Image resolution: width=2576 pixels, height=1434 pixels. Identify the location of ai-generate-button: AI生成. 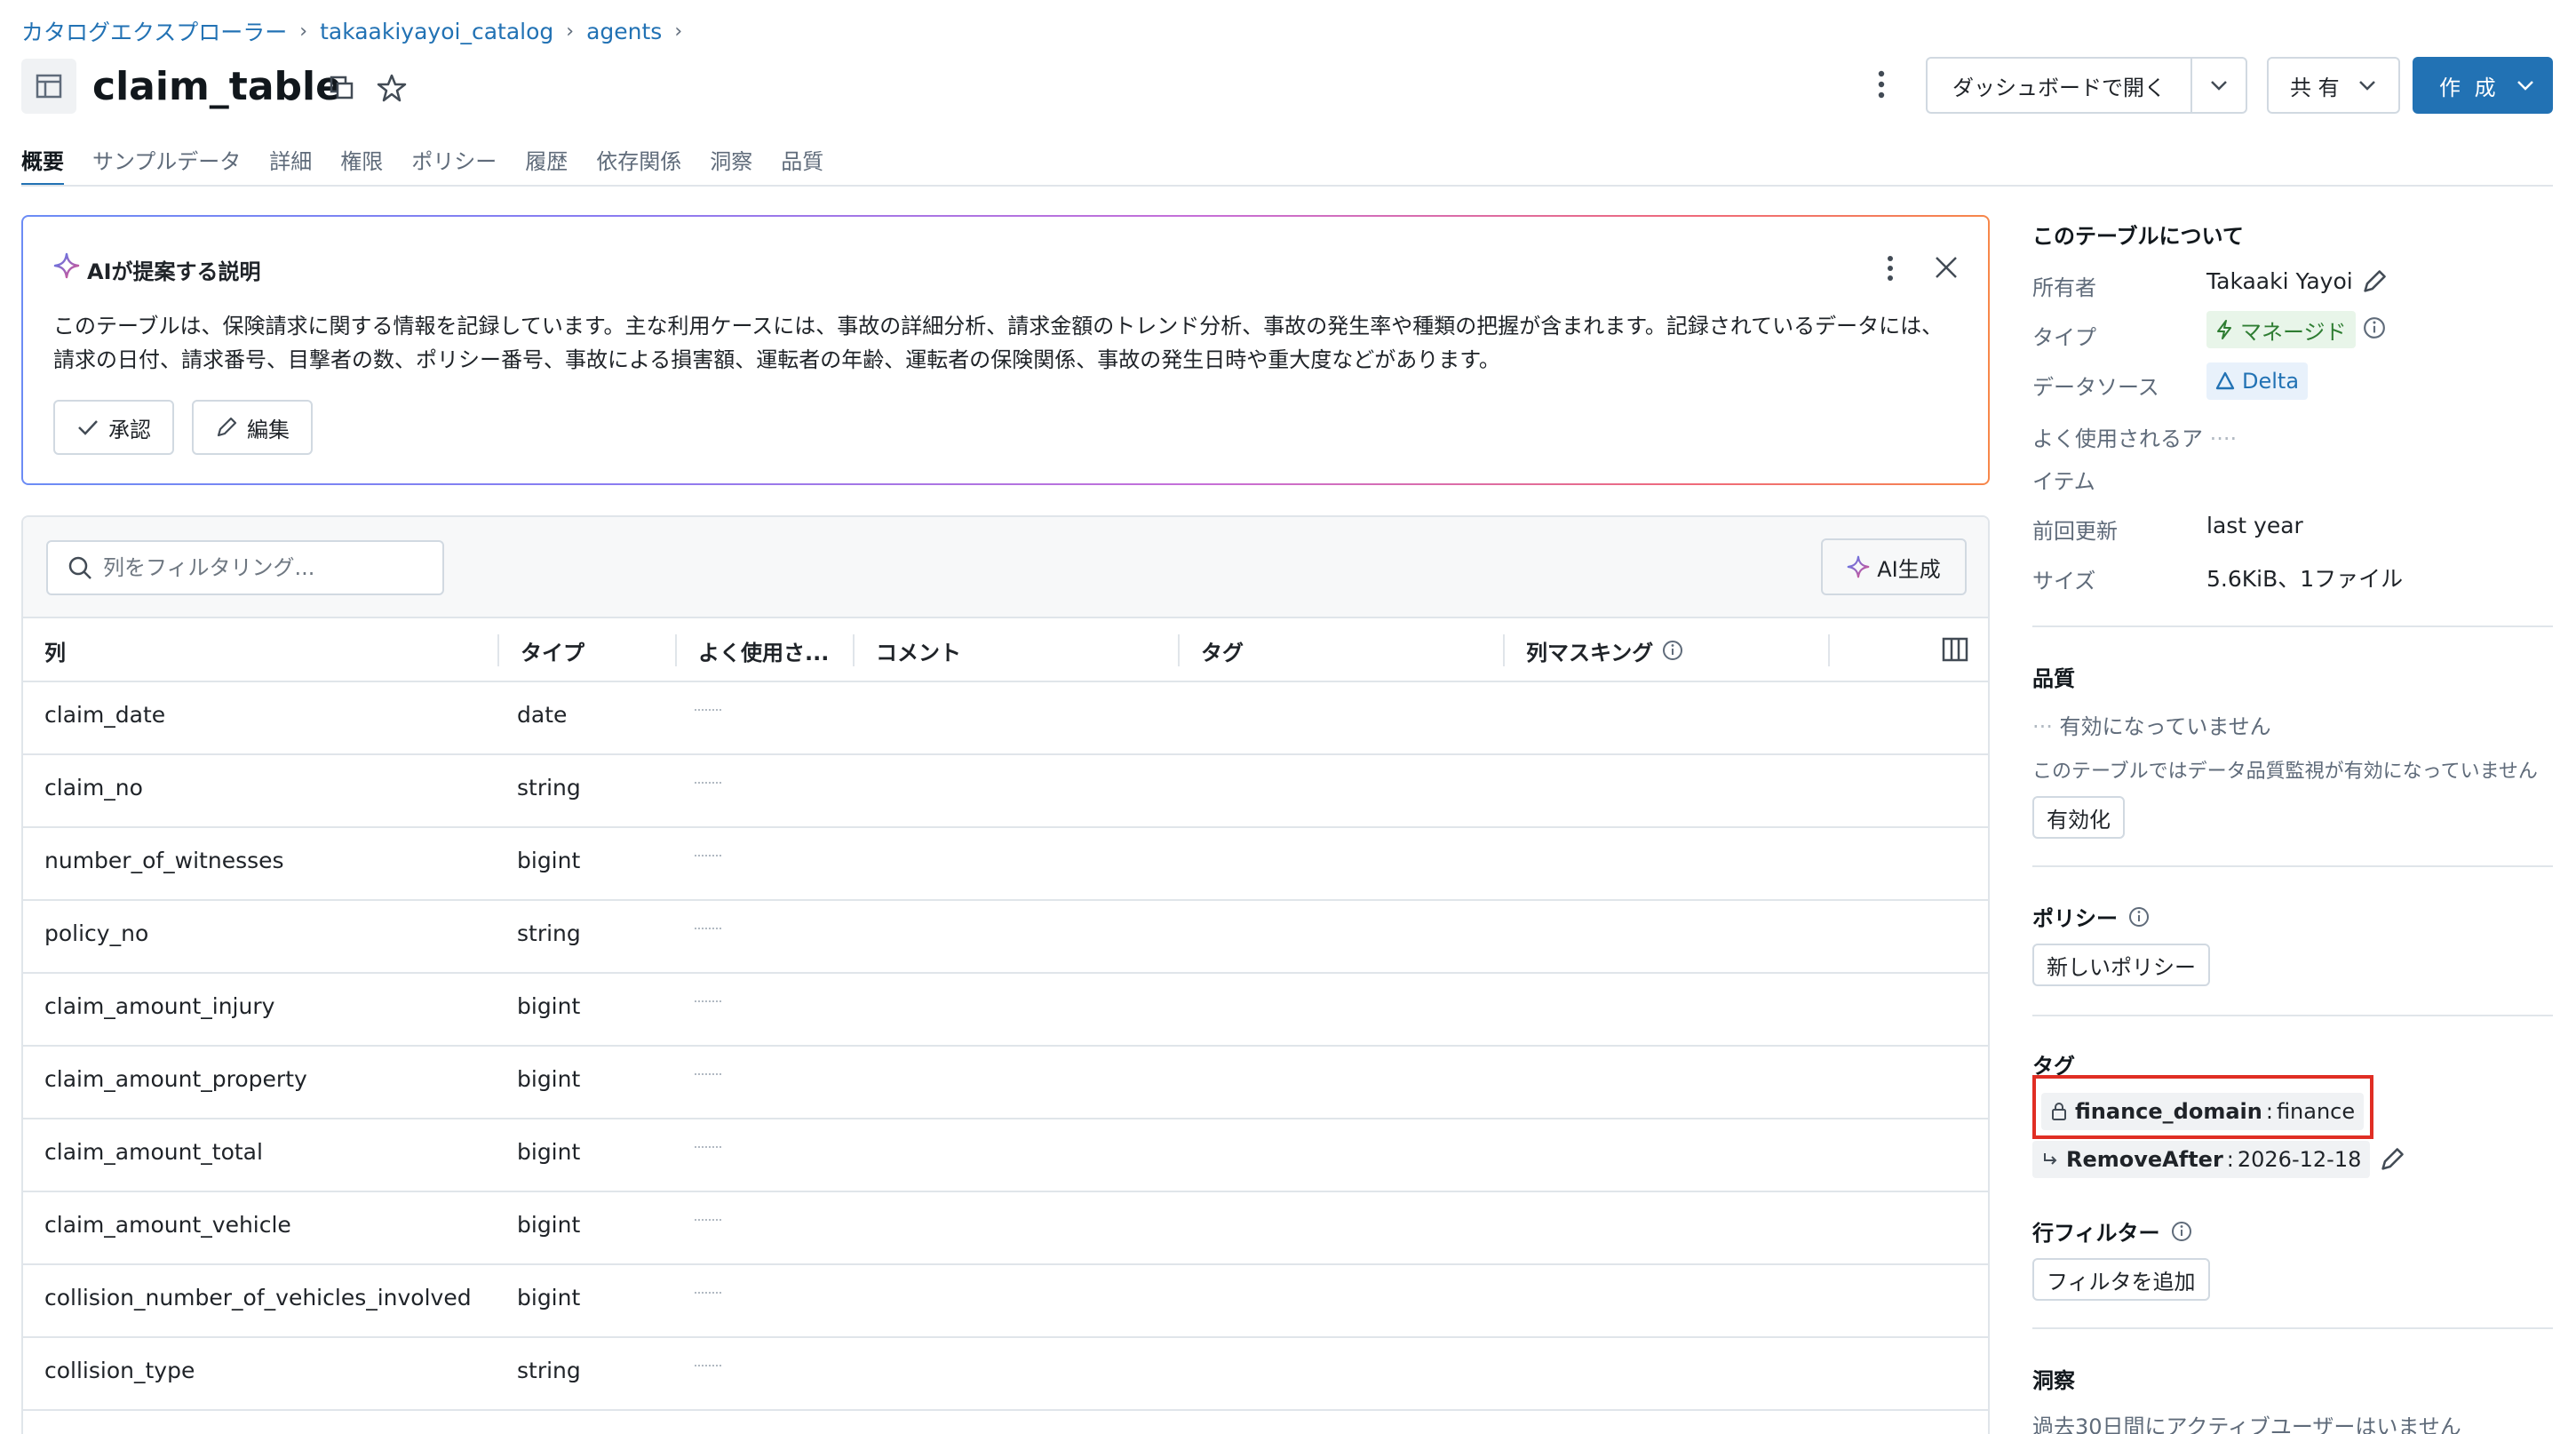
(1894, 566).